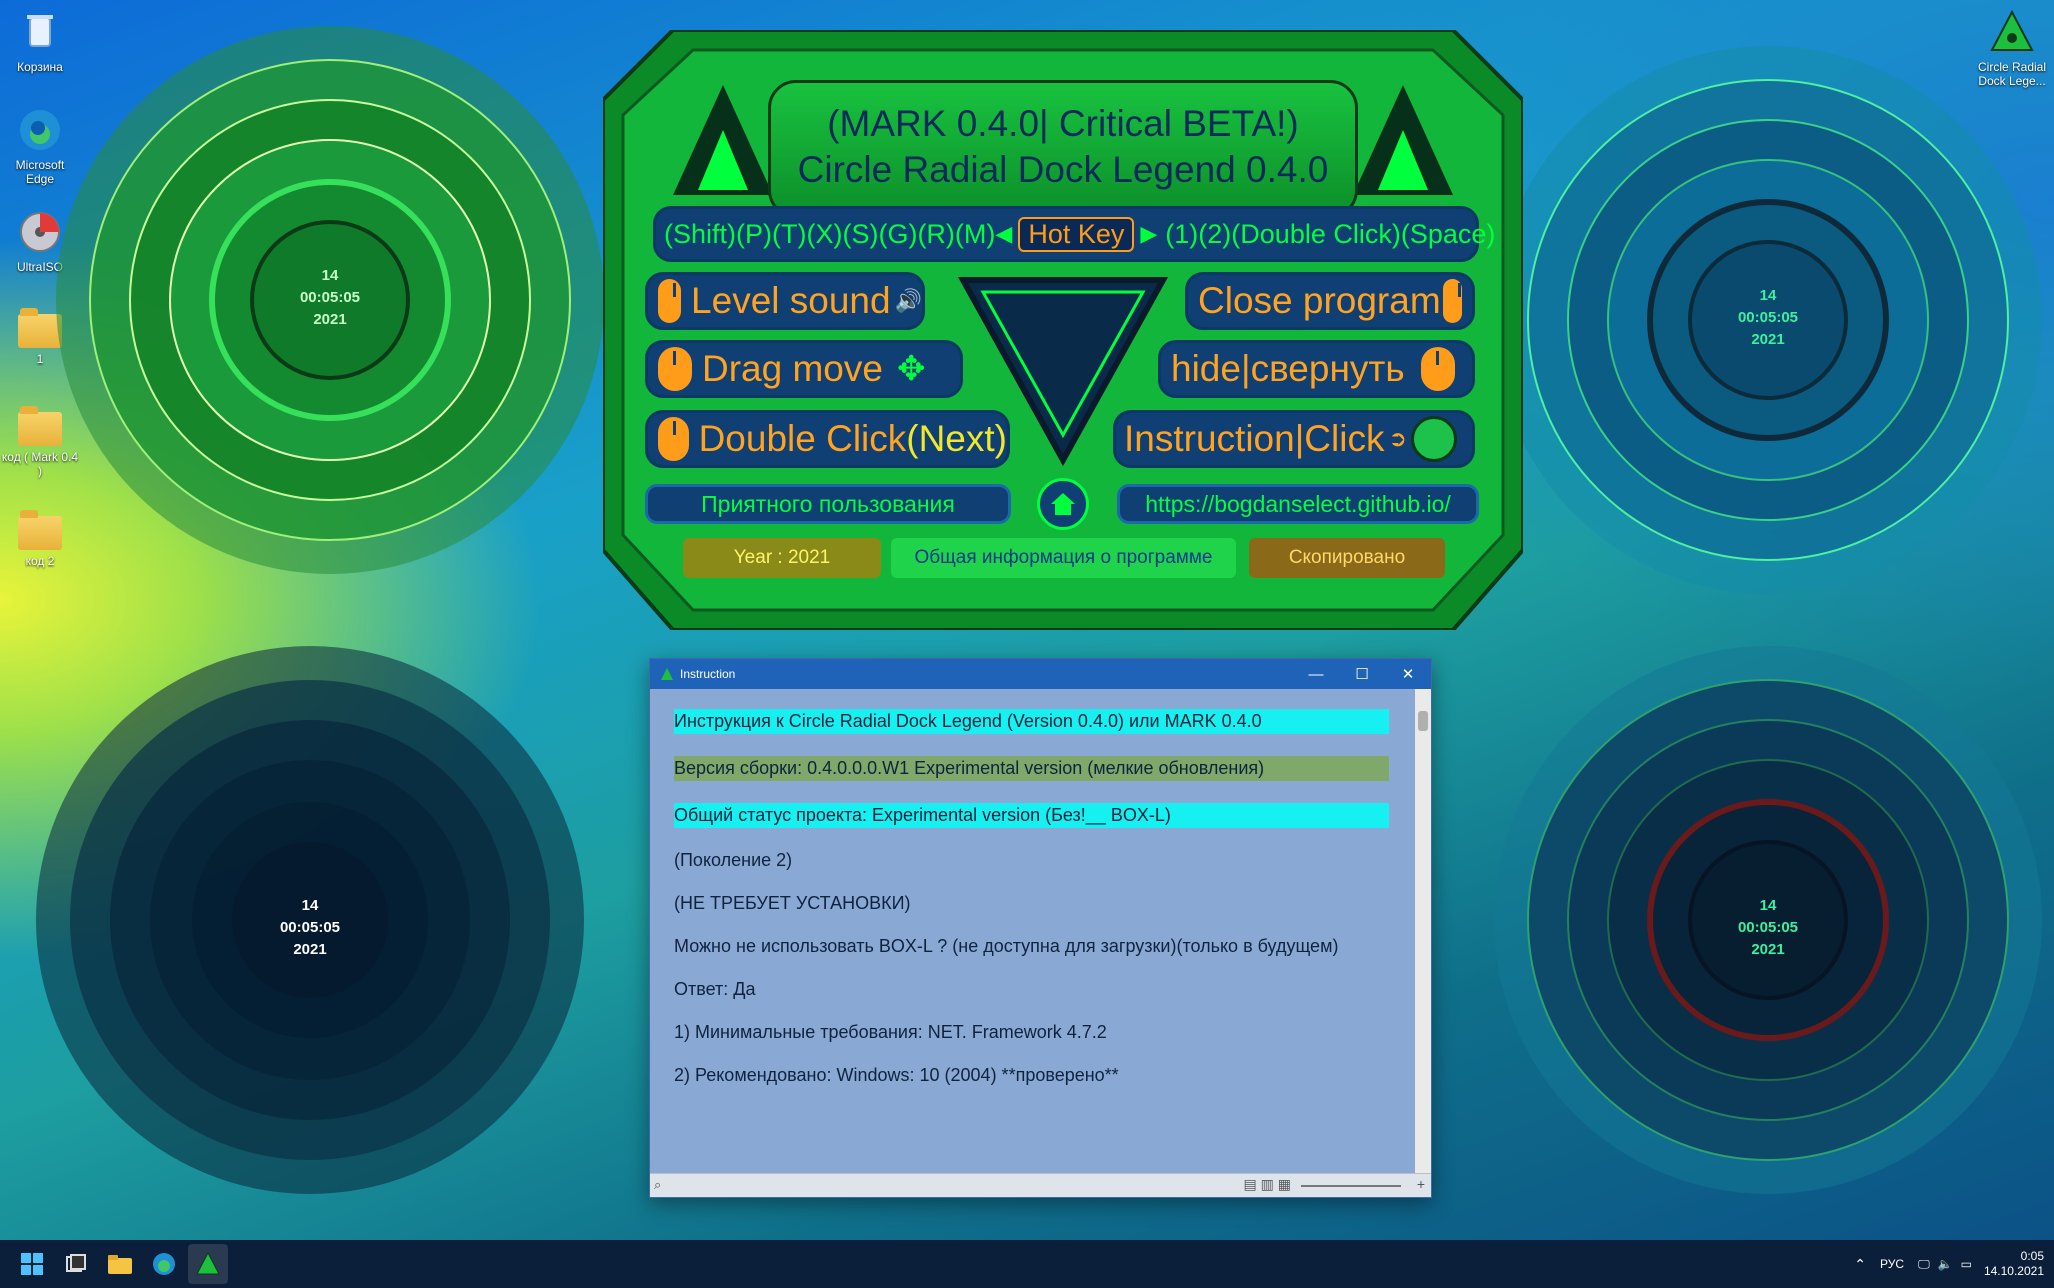  I want to click on instruction-button: Instruction|Click ➲, so click(1294, 439).